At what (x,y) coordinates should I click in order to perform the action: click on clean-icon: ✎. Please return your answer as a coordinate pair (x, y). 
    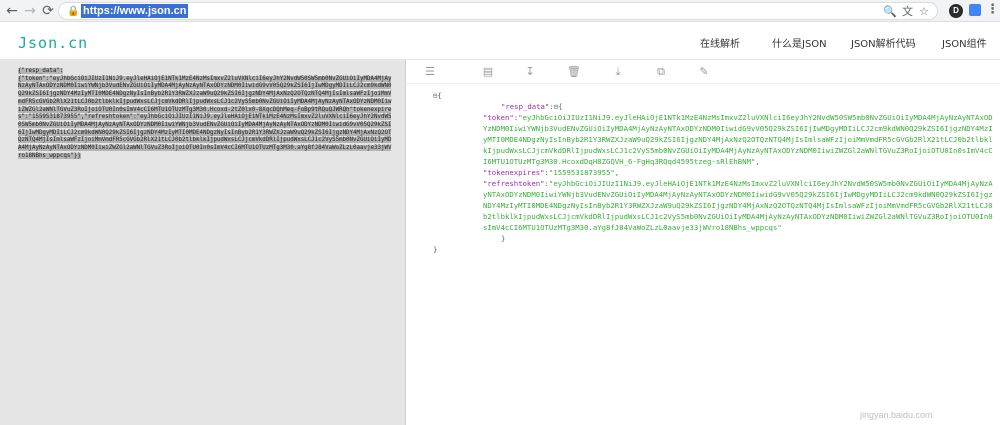
    Looking at the image, I should click on (704, 72).